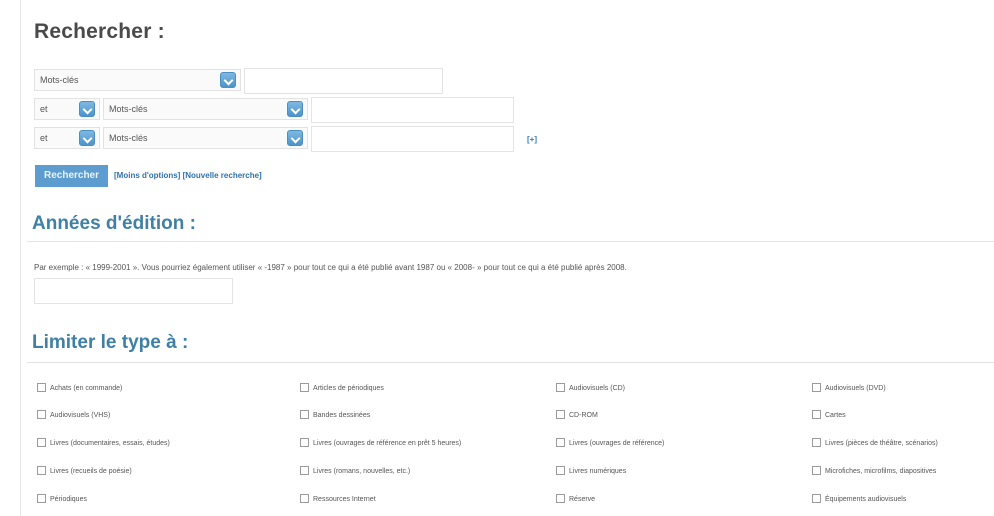  What do you see at coordinates (205, 138) in the screenshot?
I see `search-field-select-3: Mots-clés` at bounding box center [205, 138].